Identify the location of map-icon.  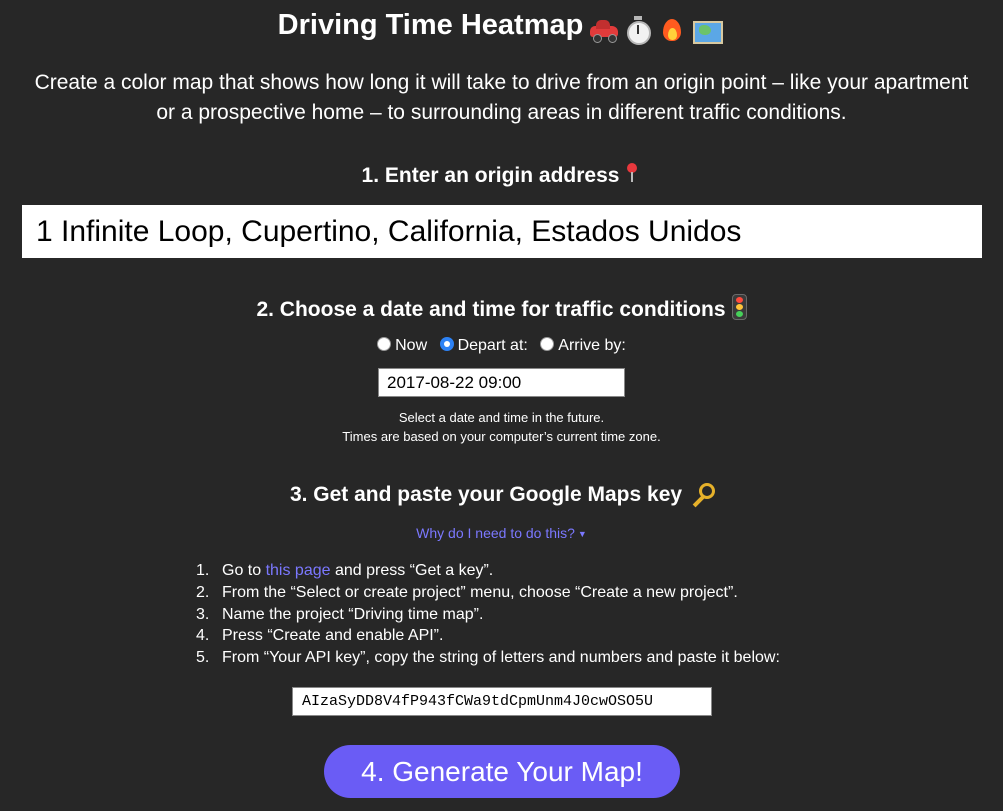
(707, 30).